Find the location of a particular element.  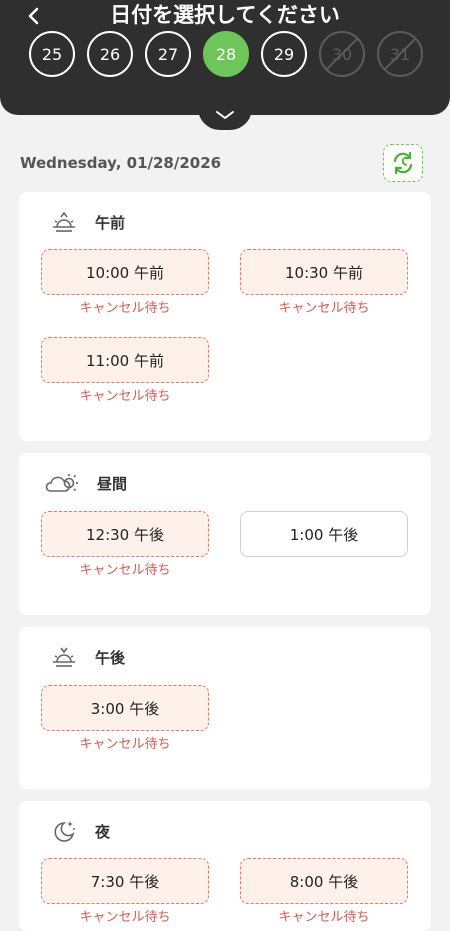

day-30-button: 30 is located at coordinates (342, 54).